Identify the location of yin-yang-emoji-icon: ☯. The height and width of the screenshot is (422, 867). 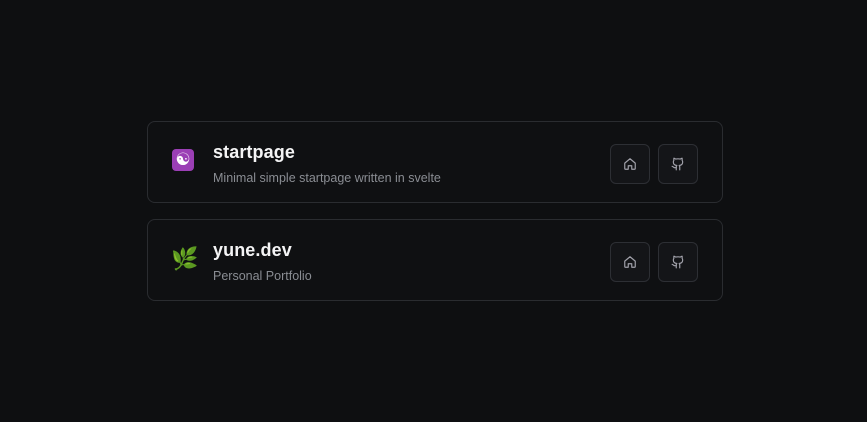
(183, 160).